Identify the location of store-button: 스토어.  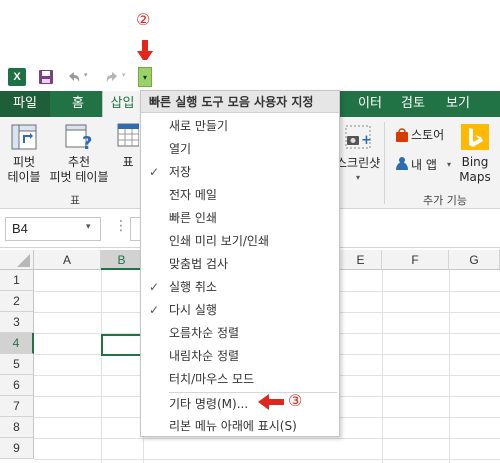
(427, 135).